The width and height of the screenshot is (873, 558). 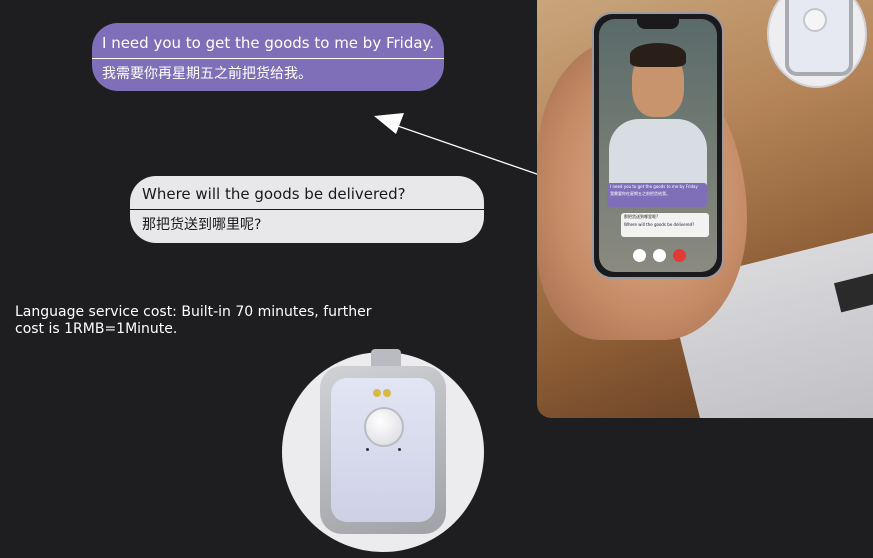 What do you see at coordinates (658, 55) in the screenshot?
I see `caller-hair` at bounding box center [658, 55].